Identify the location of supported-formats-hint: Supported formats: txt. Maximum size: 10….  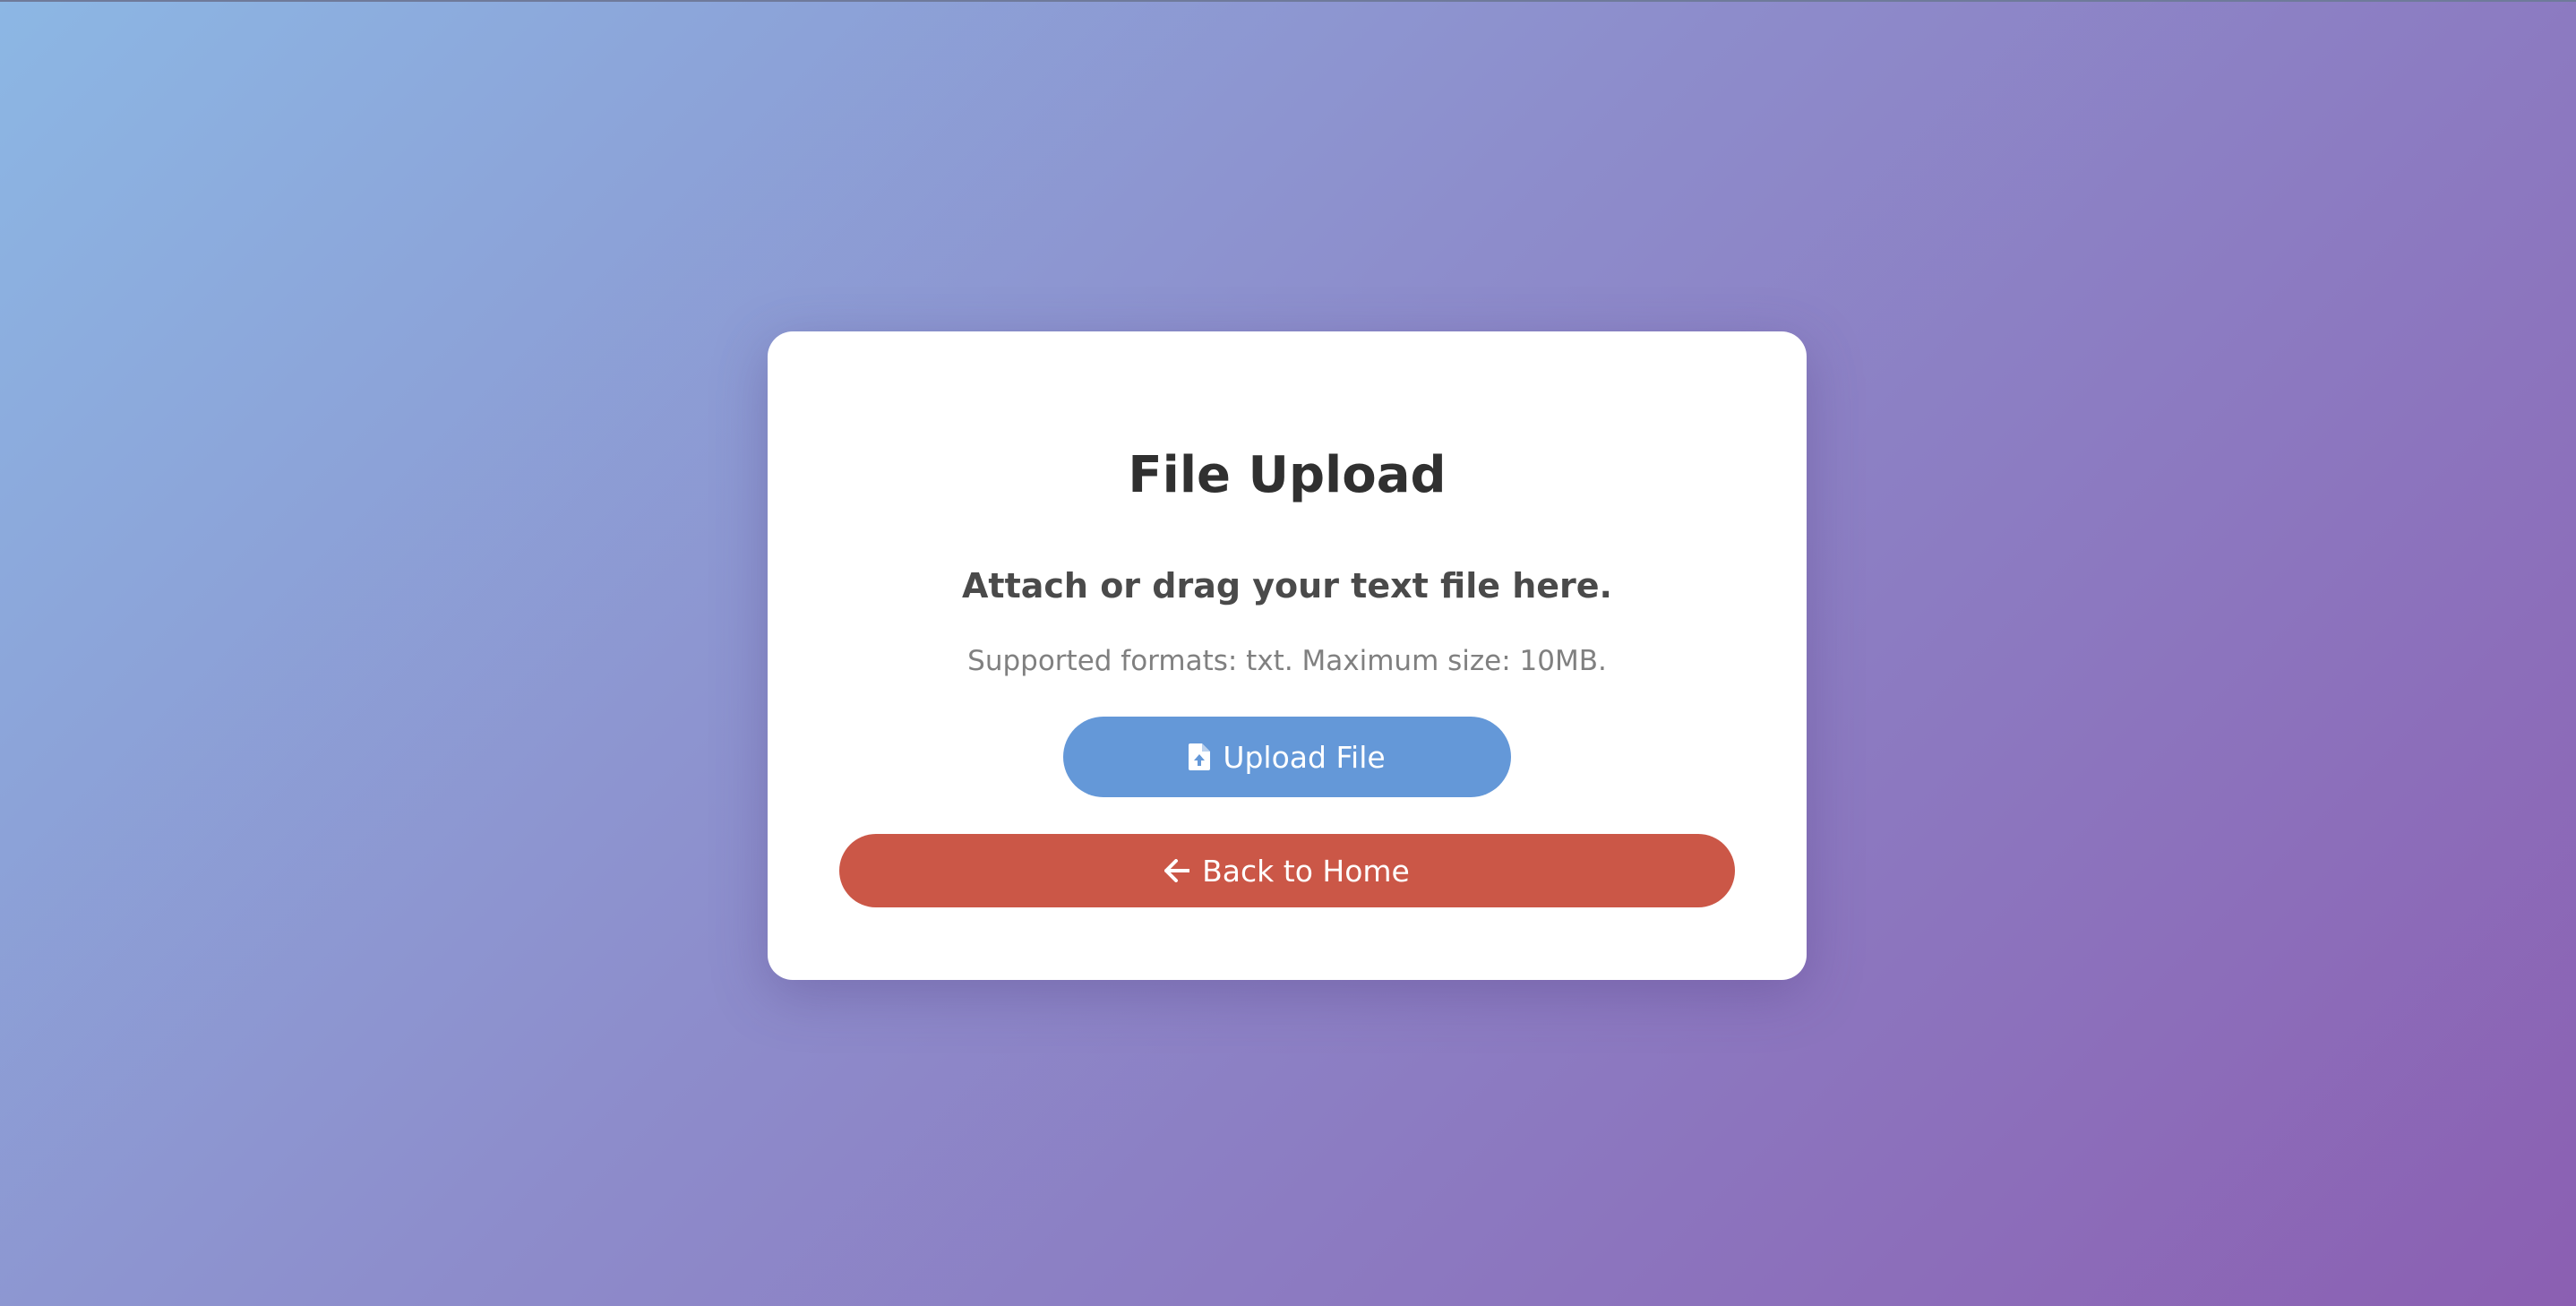
(1287, 661).